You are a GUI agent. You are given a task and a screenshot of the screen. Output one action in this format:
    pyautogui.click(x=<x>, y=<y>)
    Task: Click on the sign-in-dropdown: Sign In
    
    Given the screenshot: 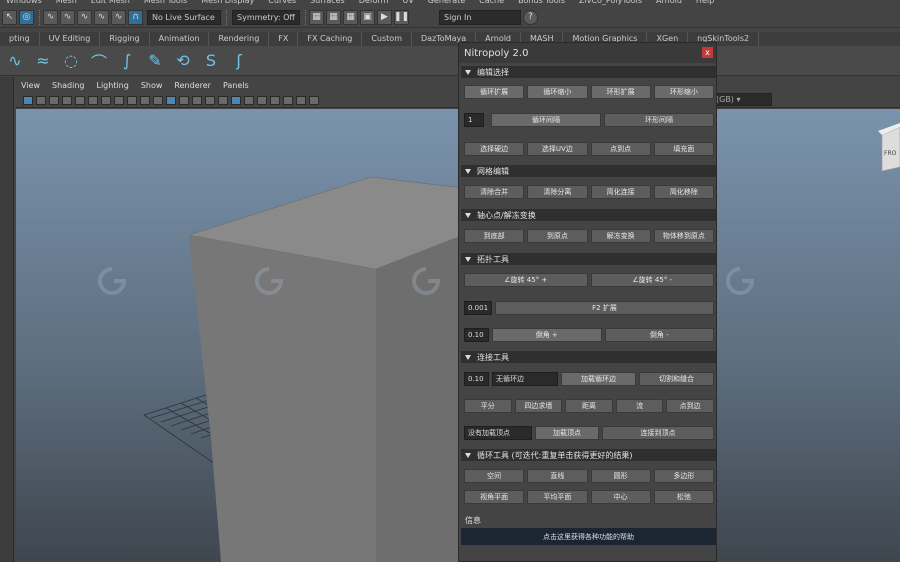 What is the action you would take?
    pyautogui.click(x=480, y=17)
    